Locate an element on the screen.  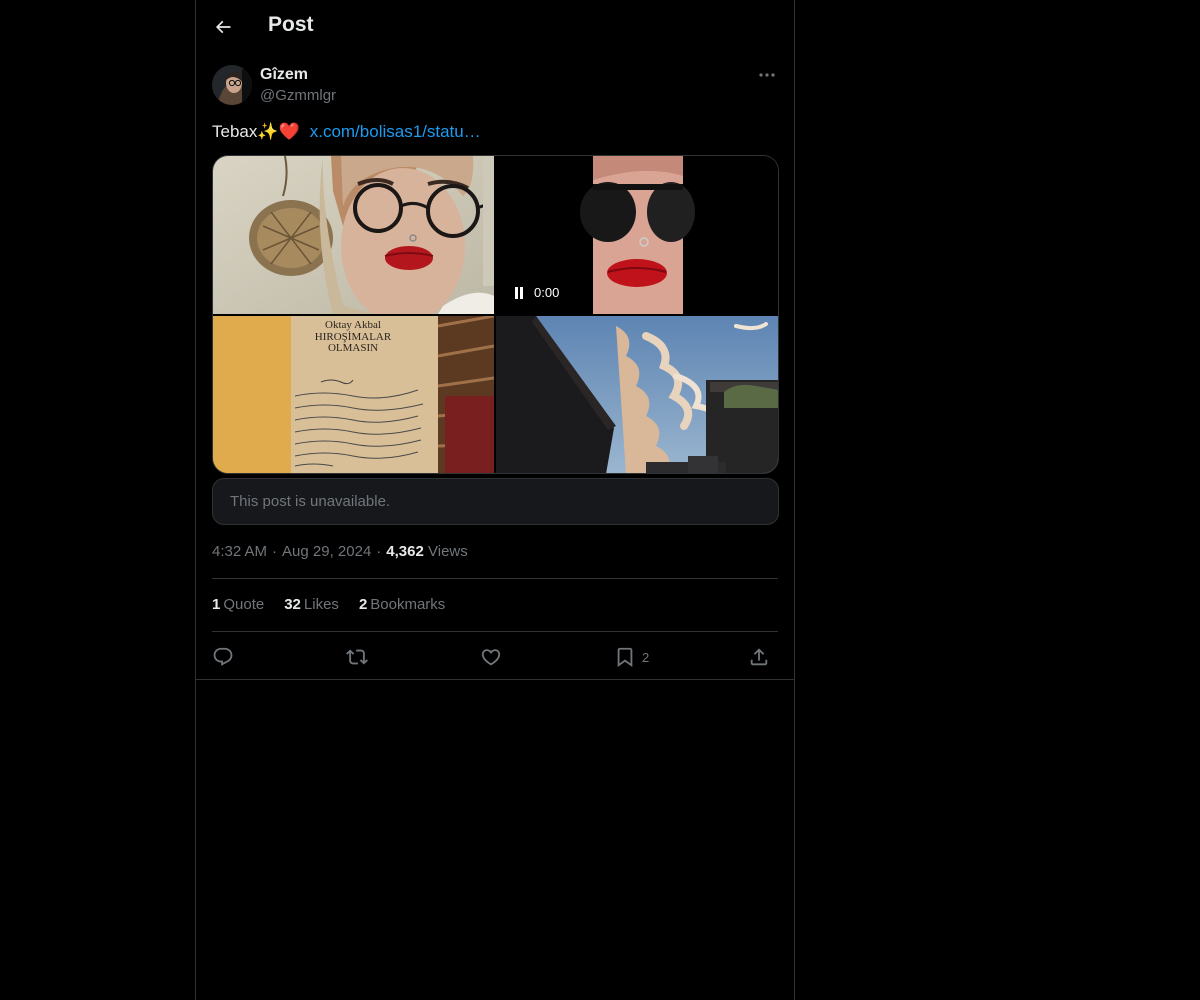
quotes-stat: 1 Quote is located at coordinates (238, 604).